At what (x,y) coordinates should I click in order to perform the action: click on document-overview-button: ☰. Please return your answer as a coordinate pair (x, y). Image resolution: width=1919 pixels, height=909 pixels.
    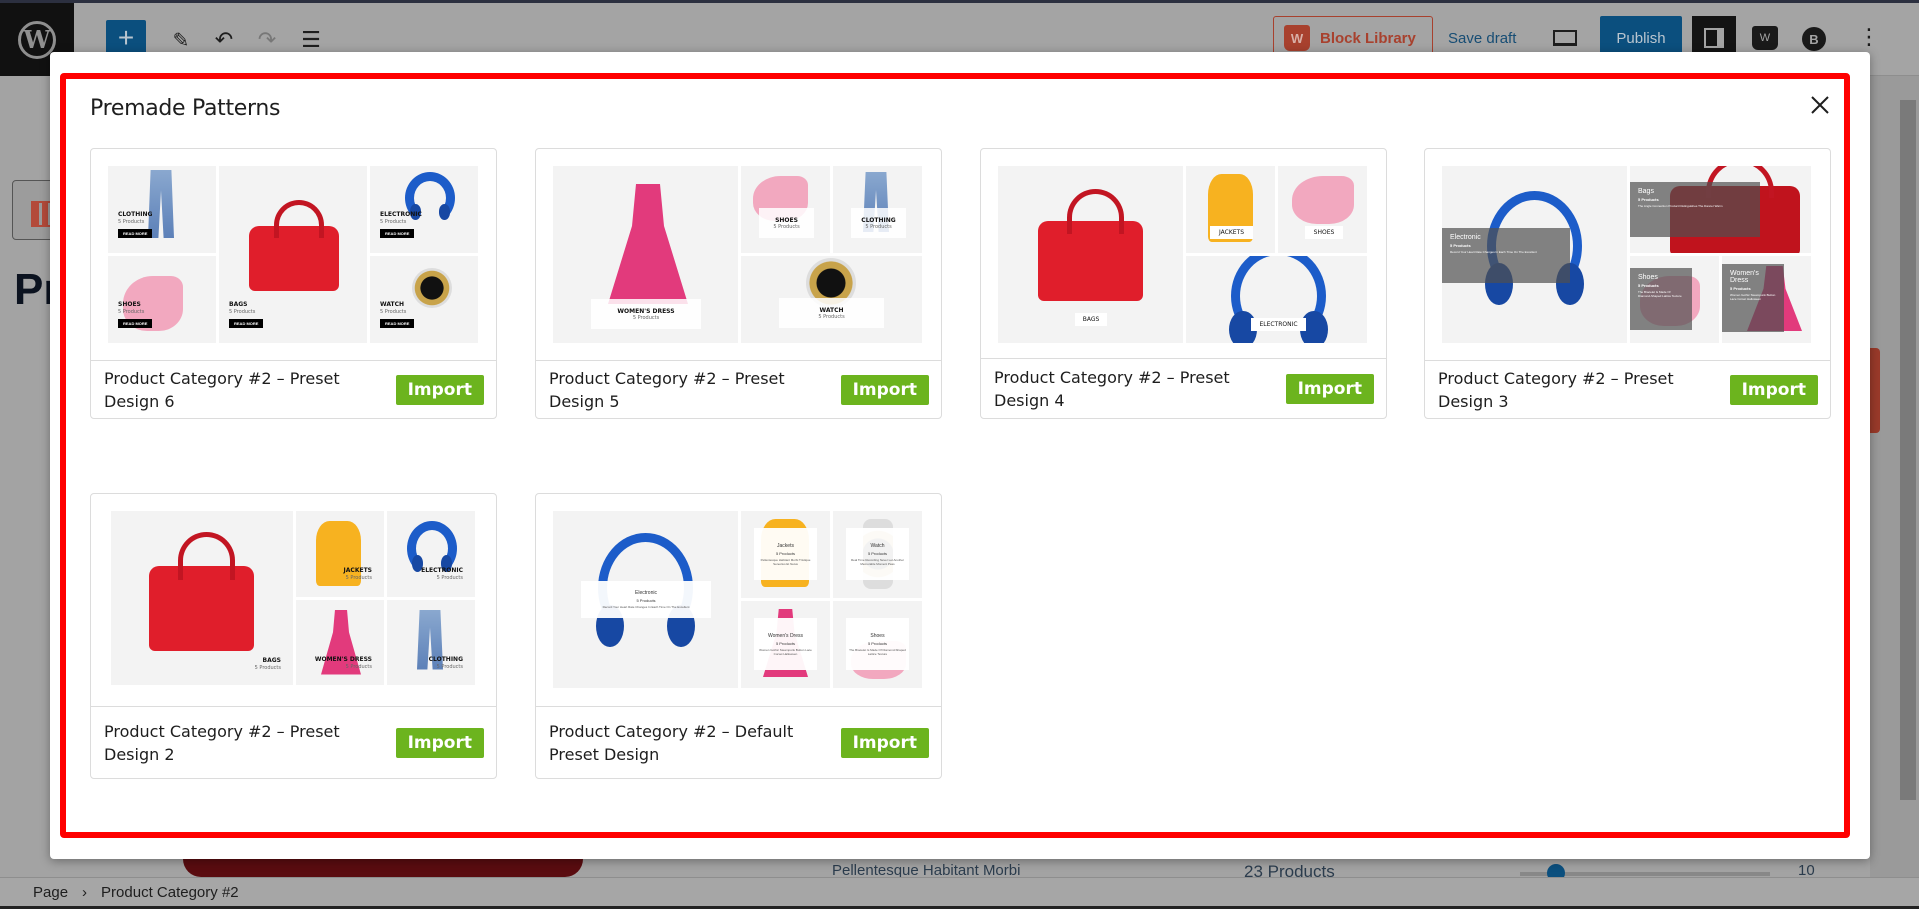
    Looking at the image, I should click on (311, 40).